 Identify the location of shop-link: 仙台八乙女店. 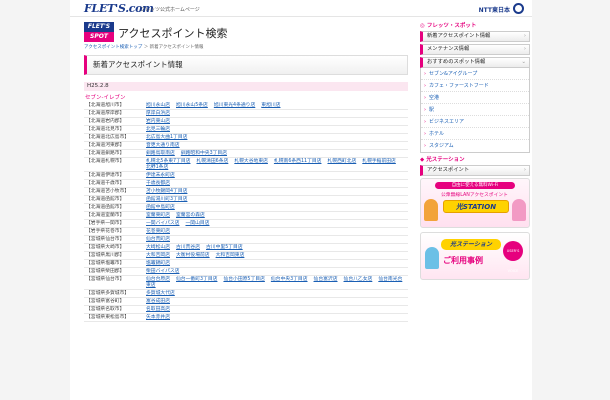
(358, 279).